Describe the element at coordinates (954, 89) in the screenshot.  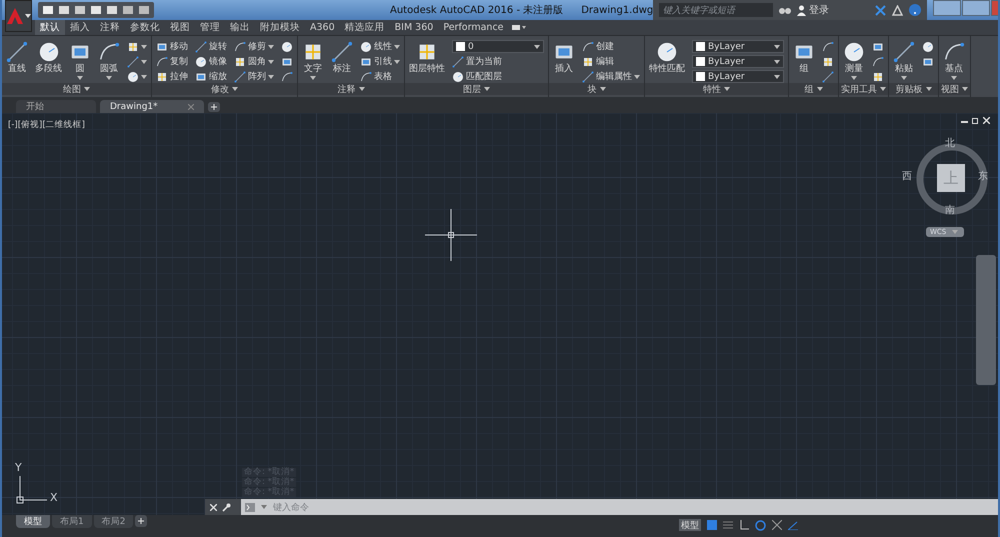
I see `panel-title-button: 视图` at that location.